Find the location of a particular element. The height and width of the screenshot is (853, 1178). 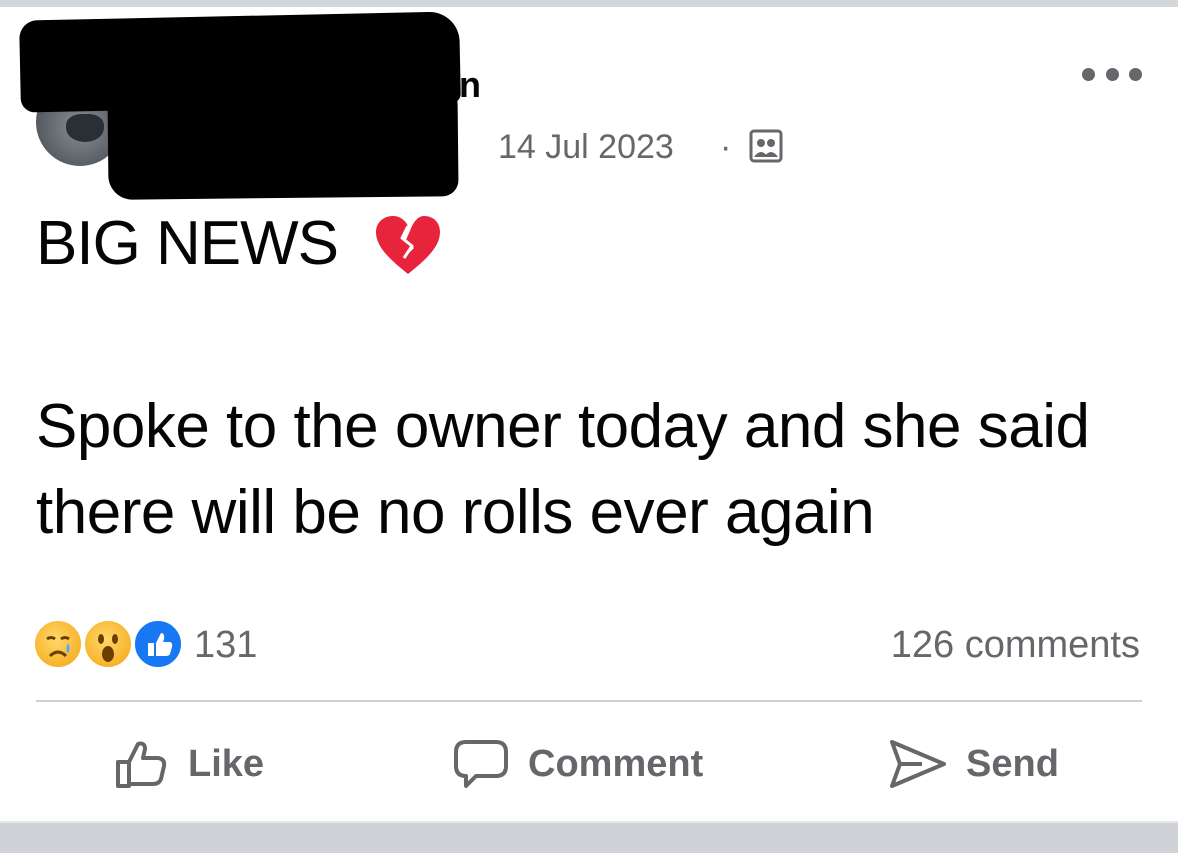

top-divider-band is located at coordinates (589, 3).